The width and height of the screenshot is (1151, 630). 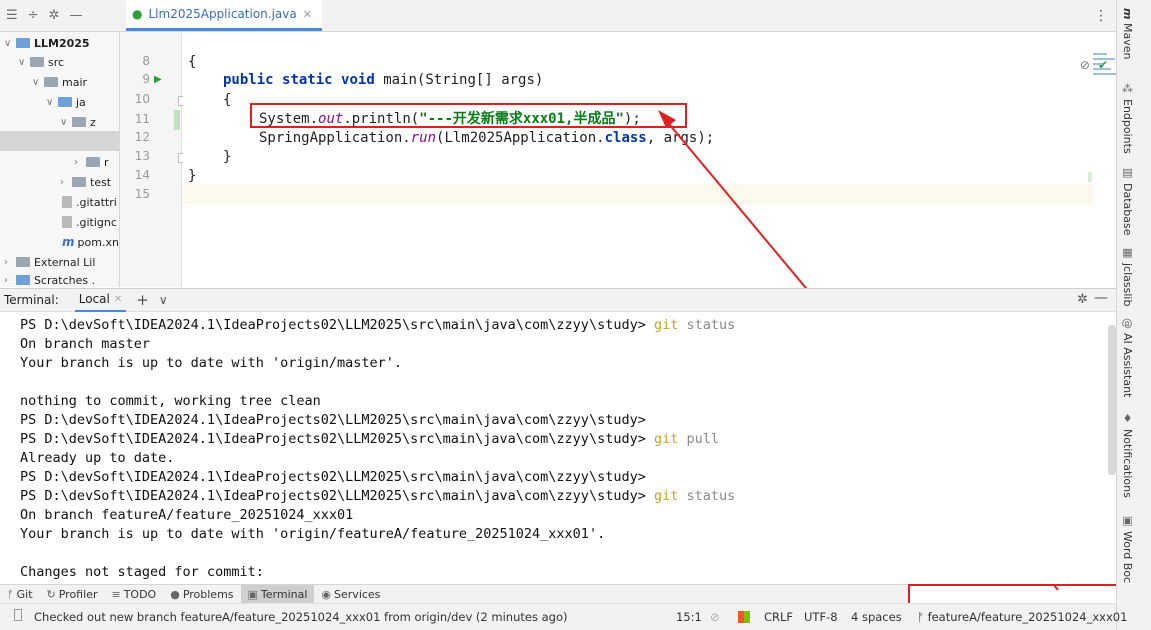 What do you see at coordinates (175, 594) in the screenshot?
I see `problems-icon: ●` at bounding box center [175, 594].